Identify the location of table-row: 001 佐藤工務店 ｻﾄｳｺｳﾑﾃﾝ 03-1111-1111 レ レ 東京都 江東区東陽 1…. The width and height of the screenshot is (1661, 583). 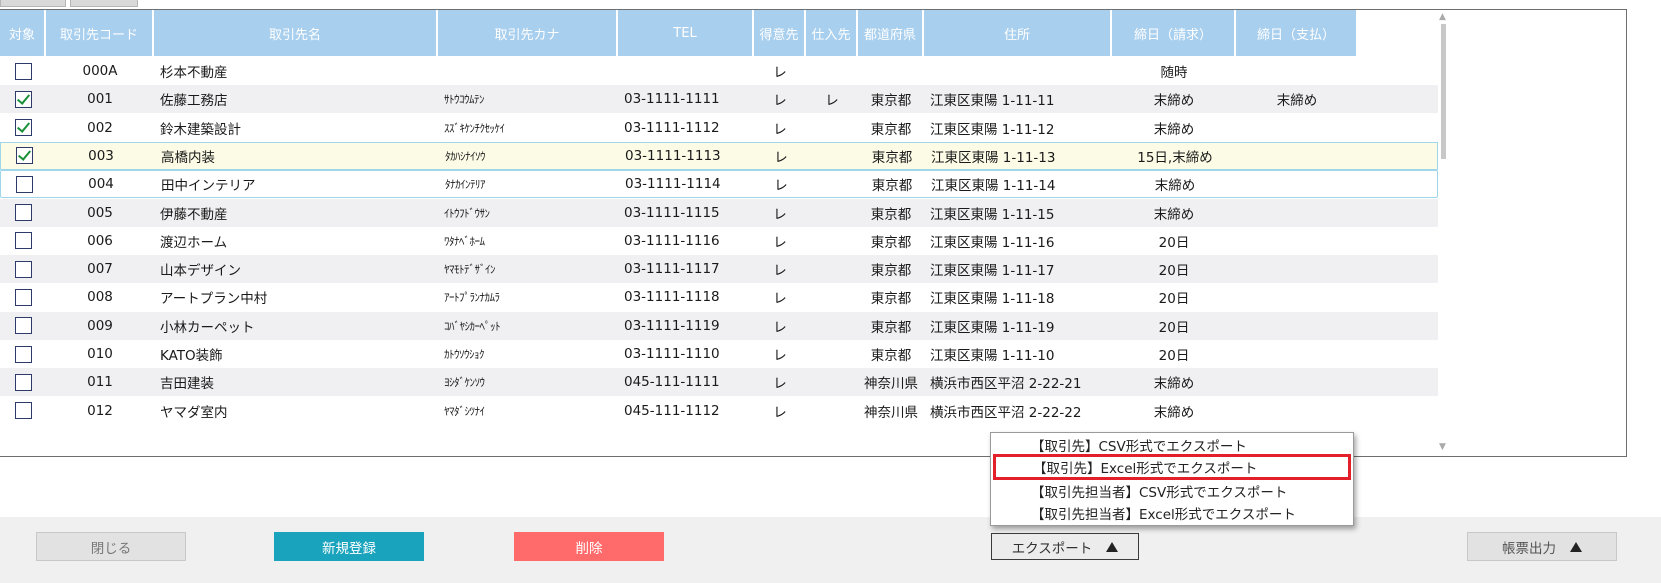
(719, 99).